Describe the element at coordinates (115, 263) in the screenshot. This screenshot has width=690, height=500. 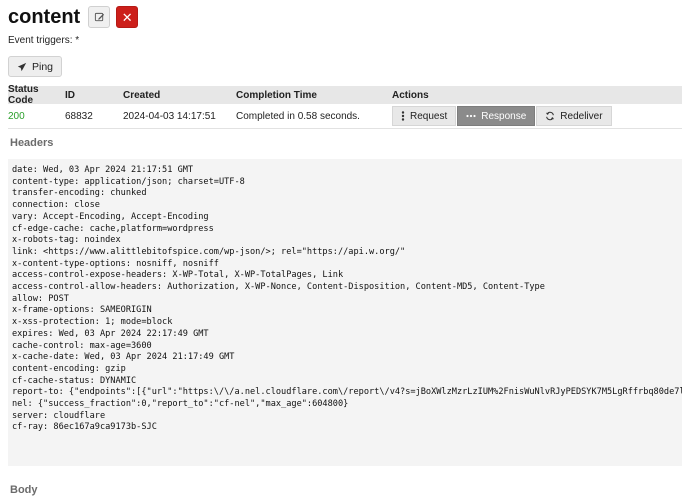
I see `header-line: x-content-type-options: nosniff, nosniff` at that location.